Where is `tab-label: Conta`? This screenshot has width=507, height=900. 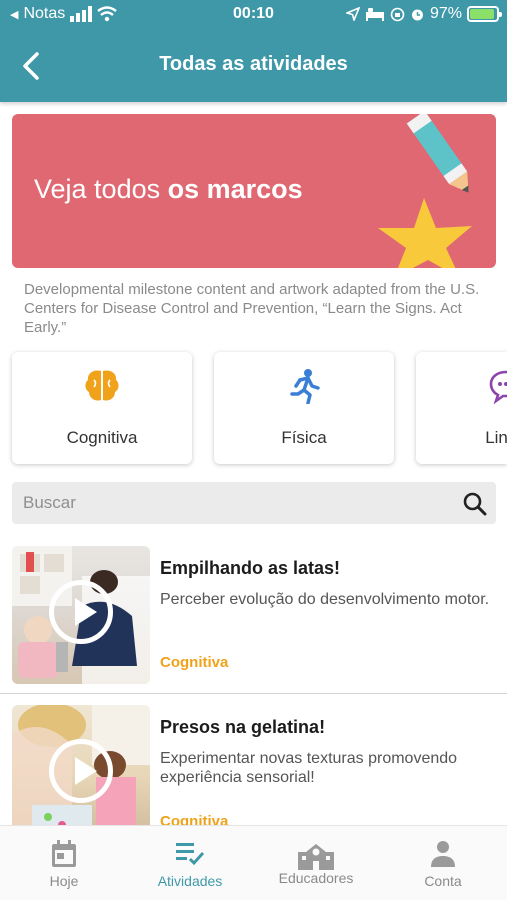
tab-label: Conta is located at coordinates (443, 881).